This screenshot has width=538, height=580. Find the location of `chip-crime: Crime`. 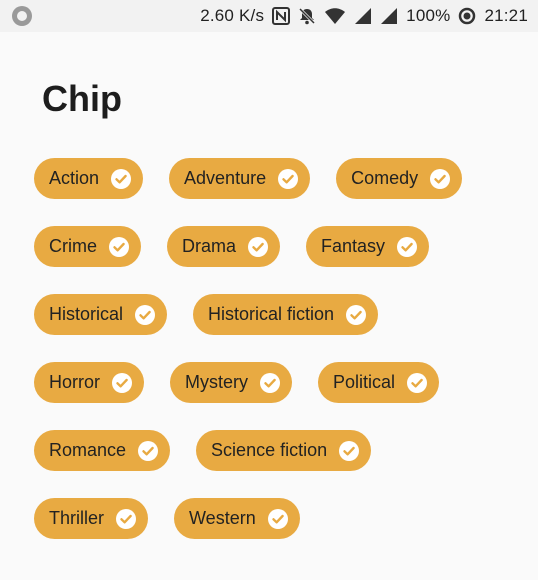

chip-crime: Crime is located at coordinates (87, 246).